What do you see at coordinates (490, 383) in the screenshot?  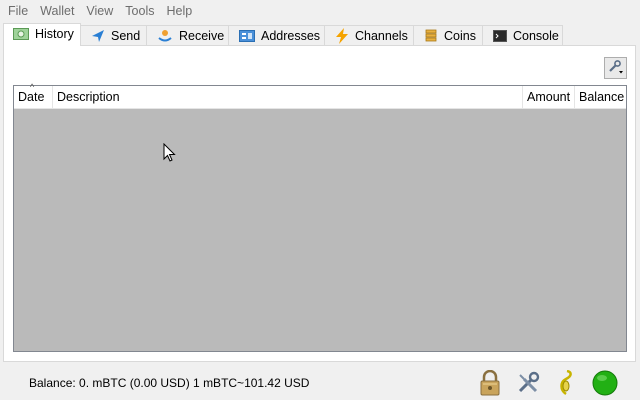 I see `lock-icon` at bounding box center [490, 383].